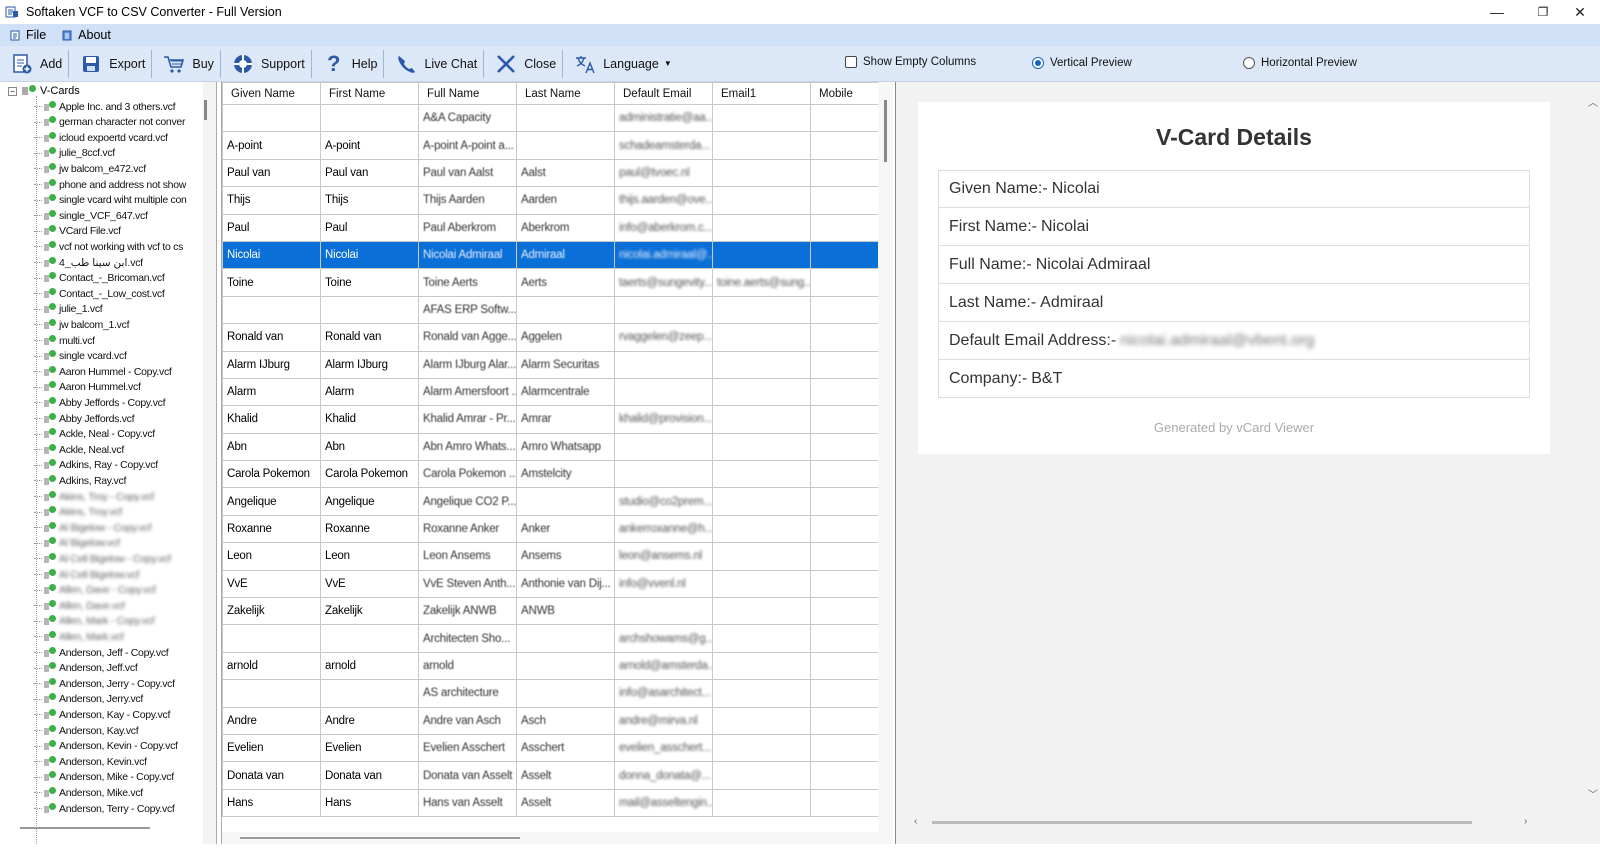  I want to click on tree-item: Anderson, Jeff.vcf, so click(86, 668).